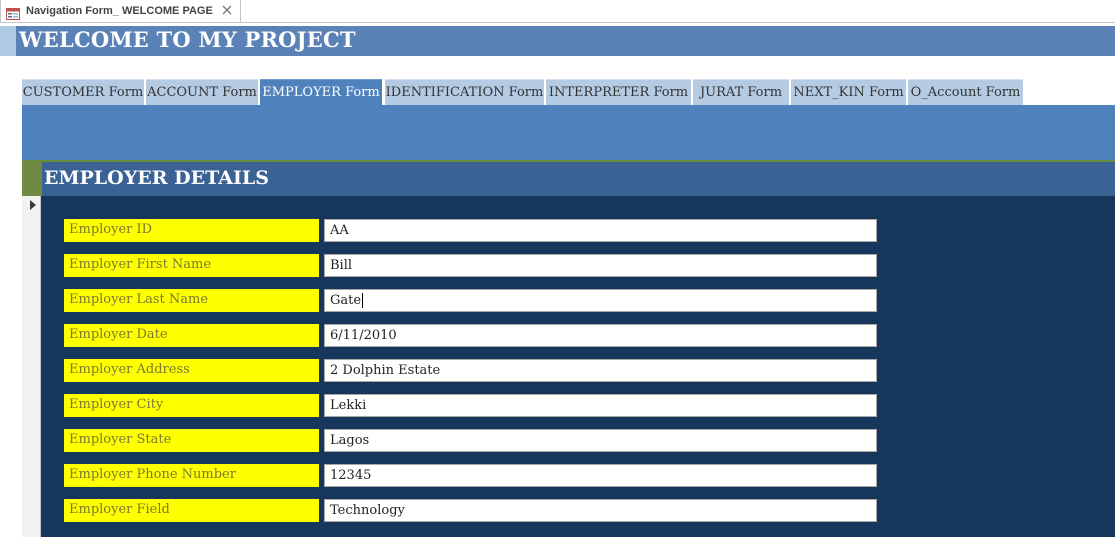 The image size is (1115, 537). What do you see at coordinates (191, 510) in the screenshot?
I see `field-label: Employer Field` at bounding box center [191, 510].